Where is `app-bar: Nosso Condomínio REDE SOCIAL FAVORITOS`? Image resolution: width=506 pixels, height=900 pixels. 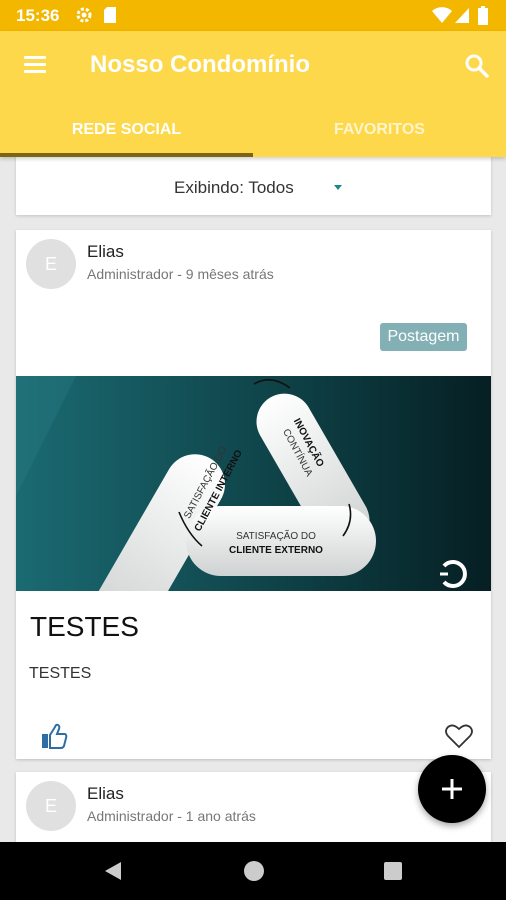 app-bar: Nosso Condomínio REDE SOCIAL FAVORITOS is located at coordinates (253, 94).